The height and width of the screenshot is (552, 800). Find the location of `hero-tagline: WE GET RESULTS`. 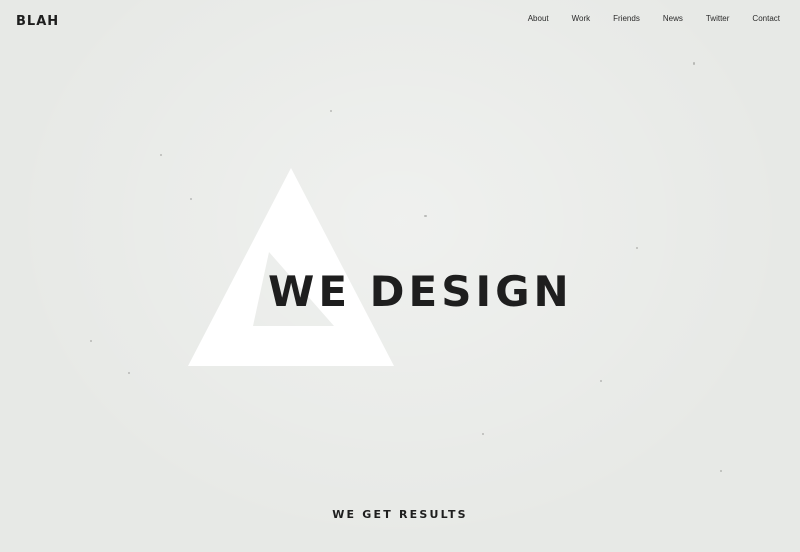

hero-tagline: WE GET RESULTS is located at coordinates (400, 514).